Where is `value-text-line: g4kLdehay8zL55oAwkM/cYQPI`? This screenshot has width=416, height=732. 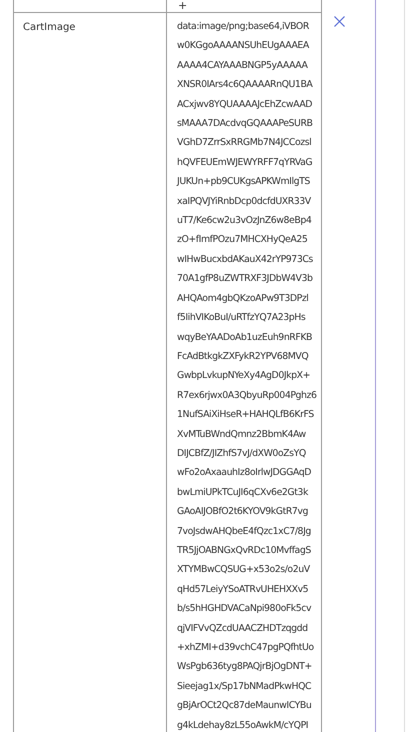
value-text-line: g4kLdehay8zL55oAwkM/cYQPI is located at coordinates (243, 725).